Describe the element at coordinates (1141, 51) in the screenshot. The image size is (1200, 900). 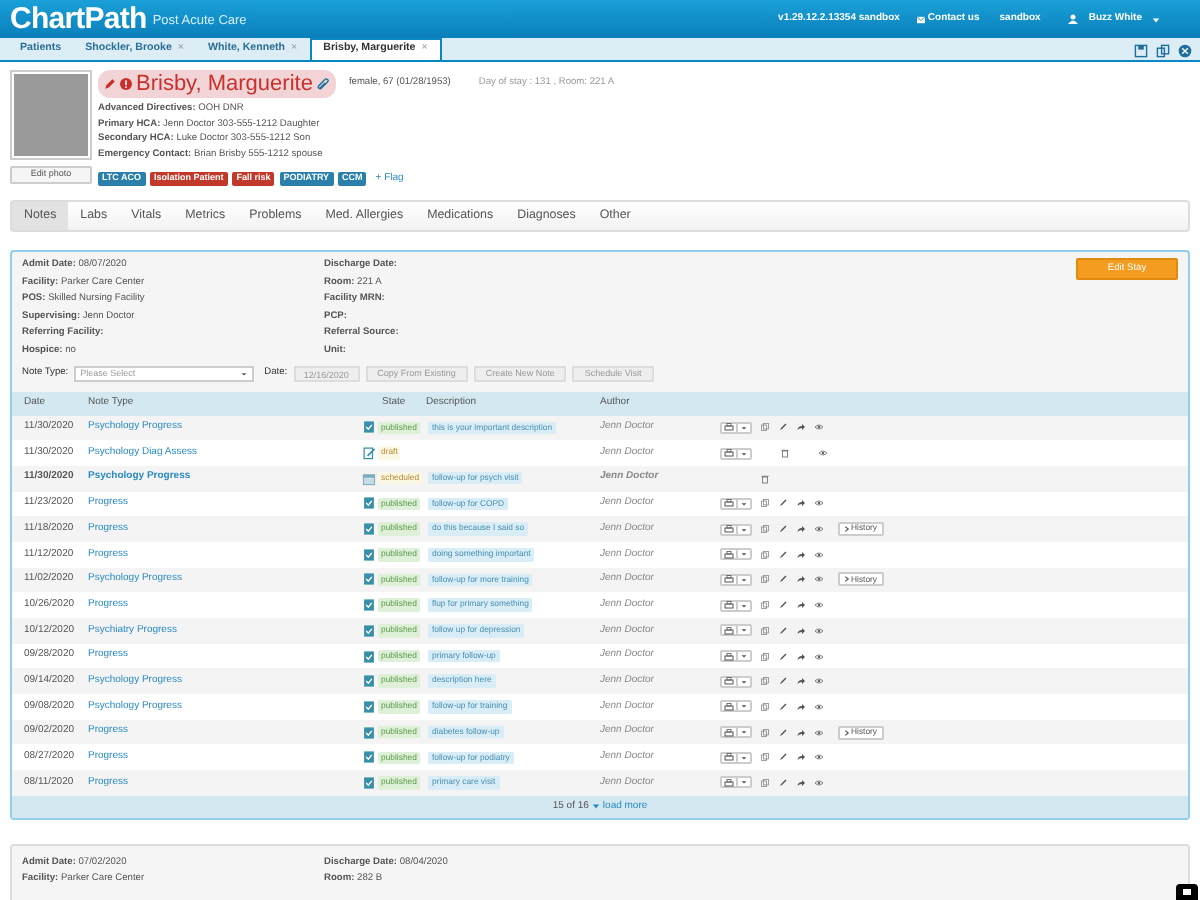
I see `save-icon` at that location.